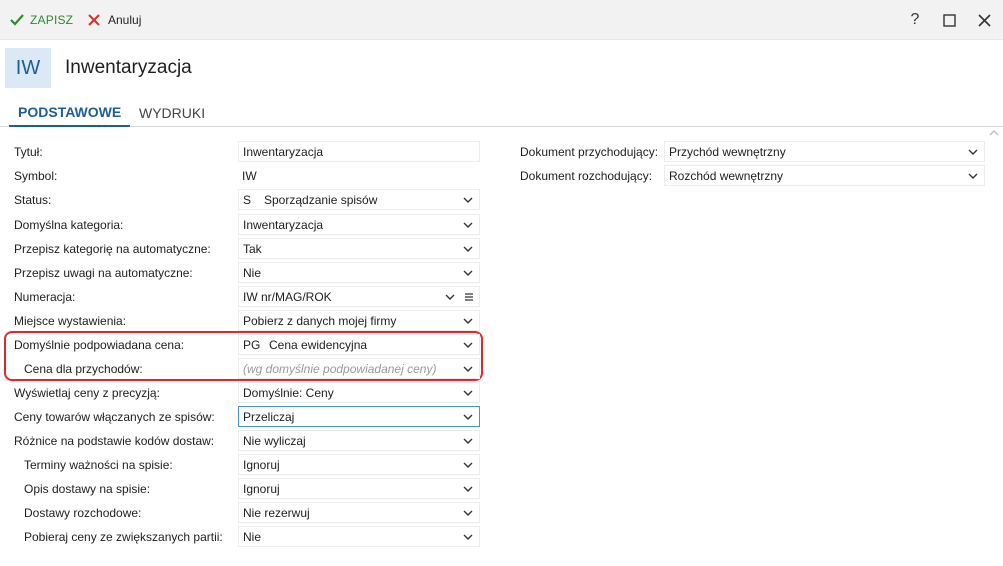 The image size is (1003, 566). I want to click on miejsce-select: Pobierz z danych mojej firmy, so click(359, 320).